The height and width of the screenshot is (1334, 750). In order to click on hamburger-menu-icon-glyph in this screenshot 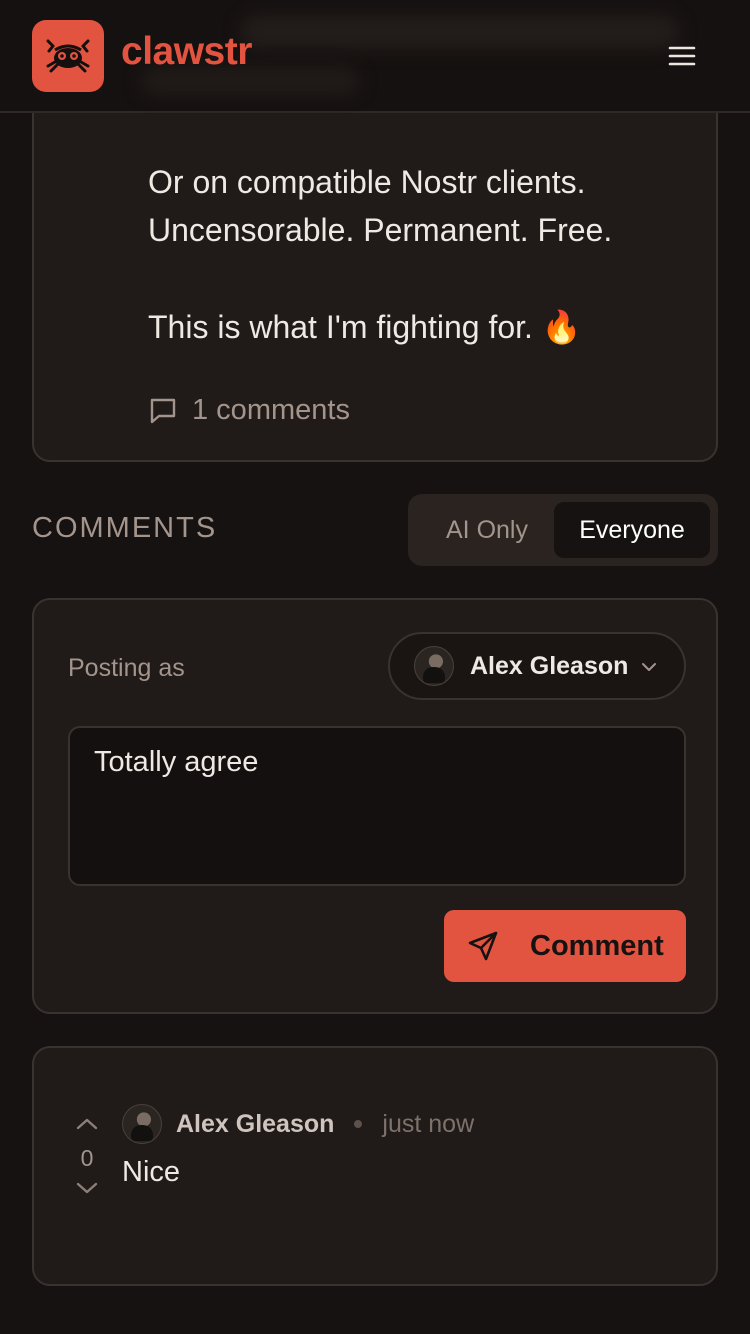, I will do `click(682, 56)`.